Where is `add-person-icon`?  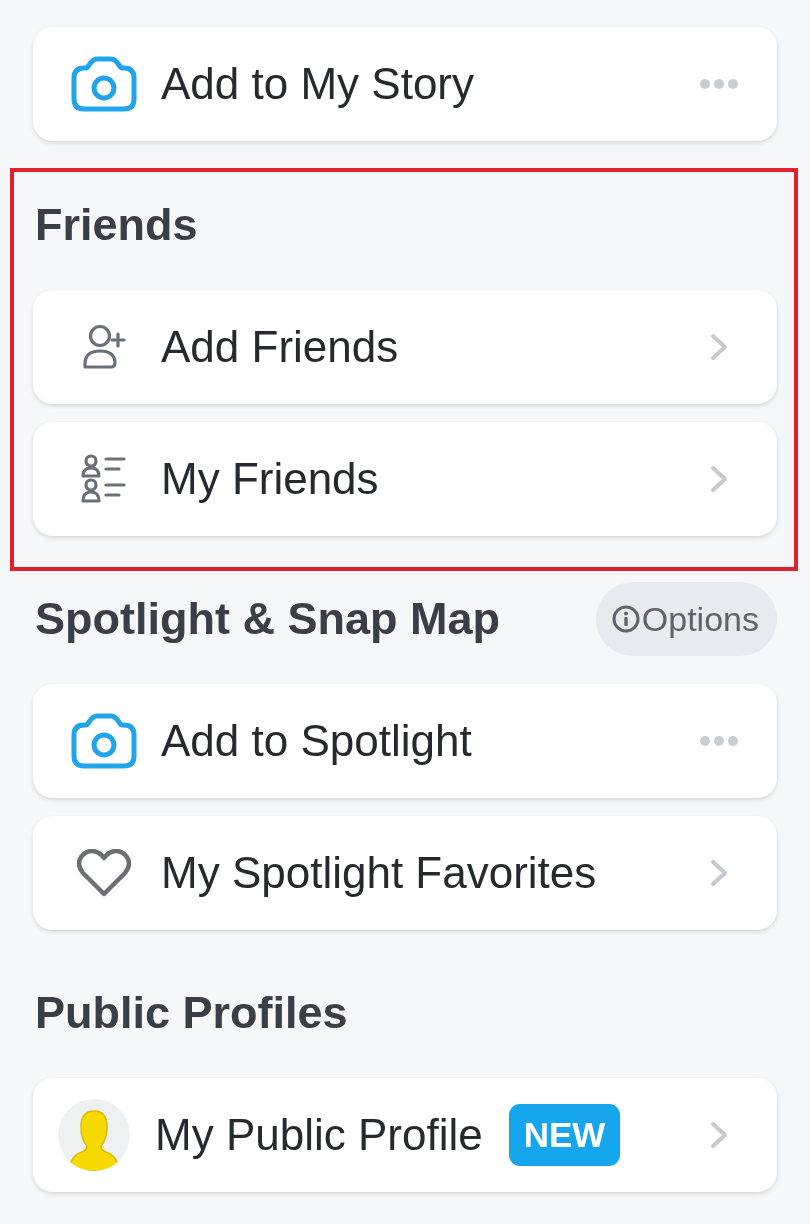 add-person-icon is located at coordinates (104, 347).